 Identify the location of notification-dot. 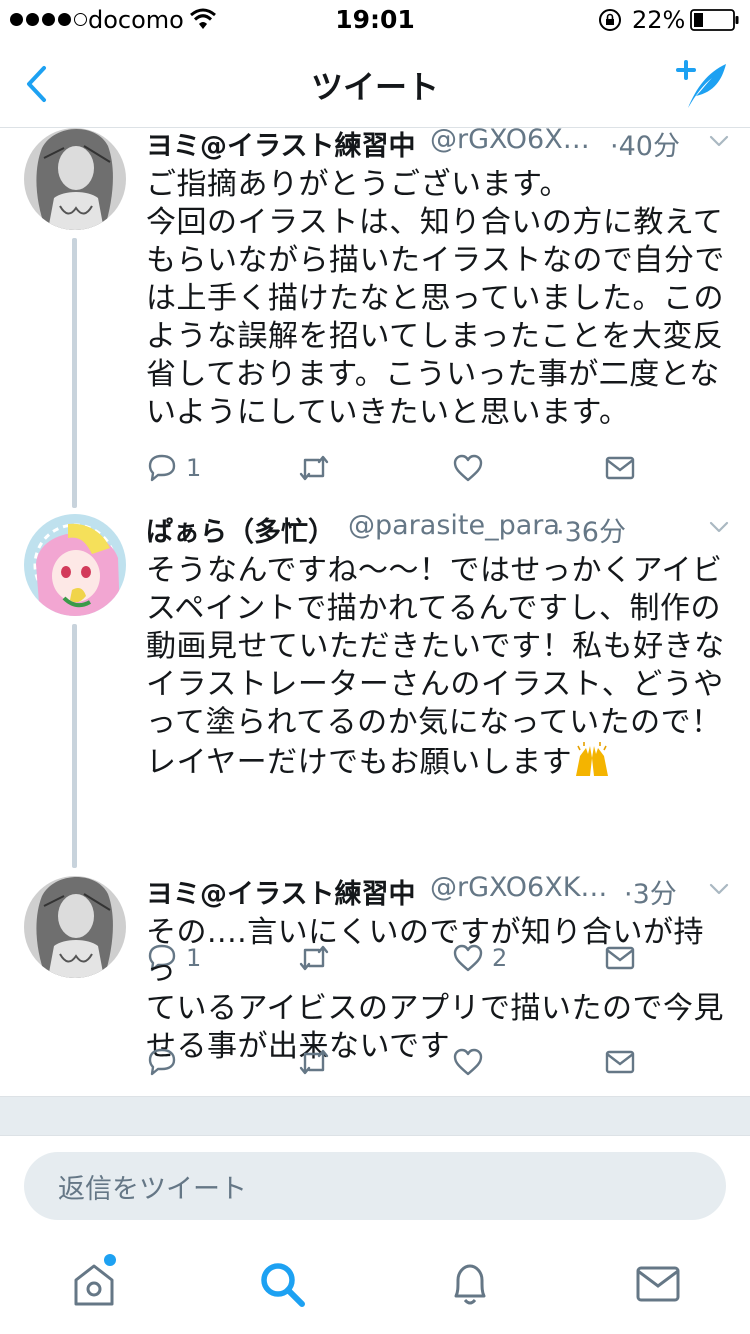
(110, 1260).